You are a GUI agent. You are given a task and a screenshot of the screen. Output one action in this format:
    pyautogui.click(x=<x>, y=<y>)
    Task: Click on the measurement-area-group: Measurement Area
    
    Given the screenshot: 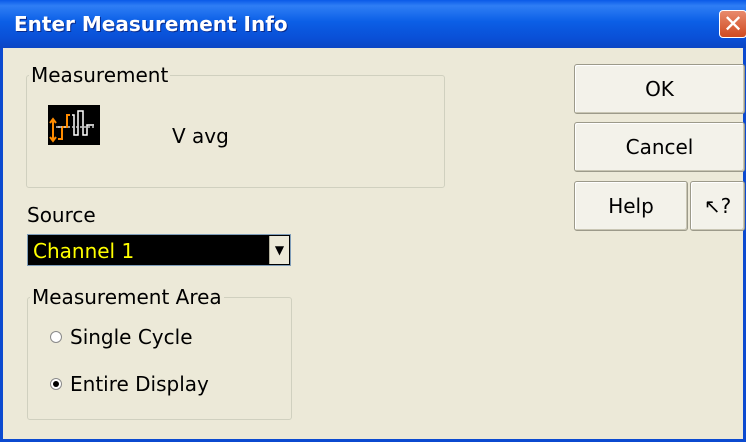 What is the action you would take?
    pyautogui.click(x=159, y=352)
    